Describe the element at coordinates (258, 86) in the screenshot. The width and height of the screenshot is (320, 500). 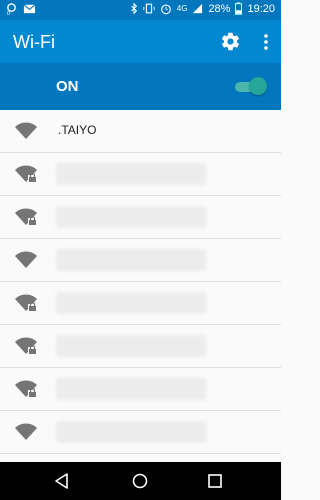
I see `toggle-thumb` at that location.